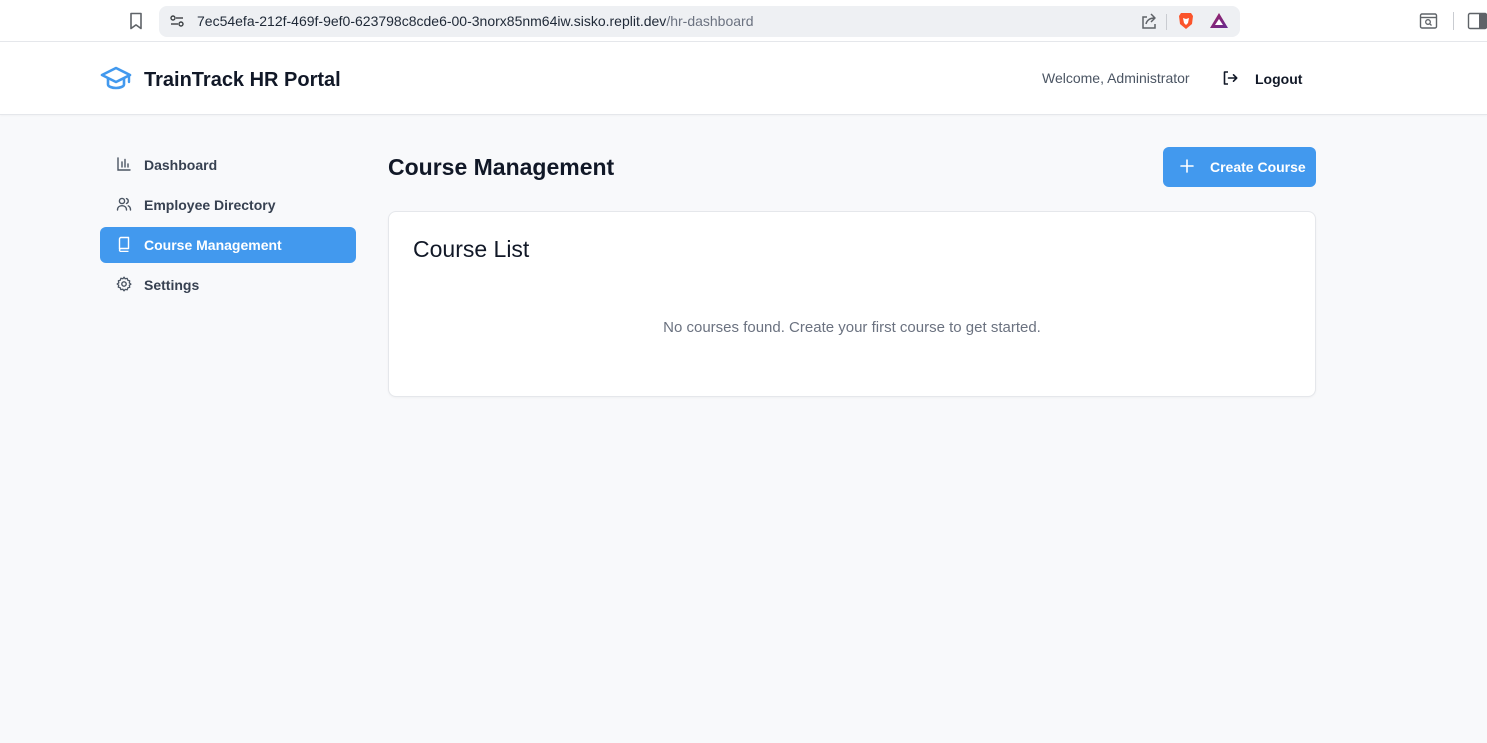 The height and width of the screenshot is (743, 1487). What do you see at coordinates (1453, 21) in the screenshot?
I see `toolbar-divider` at bounding box center [1453, 21].